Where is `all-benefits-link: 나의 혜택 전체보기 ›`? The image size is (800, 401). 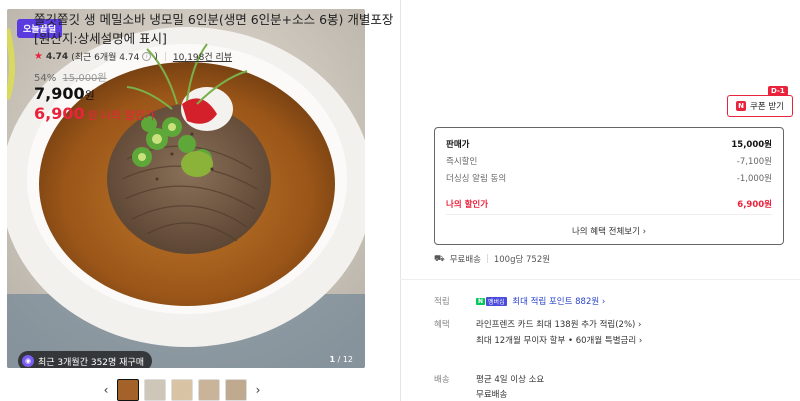 all-benefits-link: 나의 혜택 전체보기 › is located at coordinates (609, 231).